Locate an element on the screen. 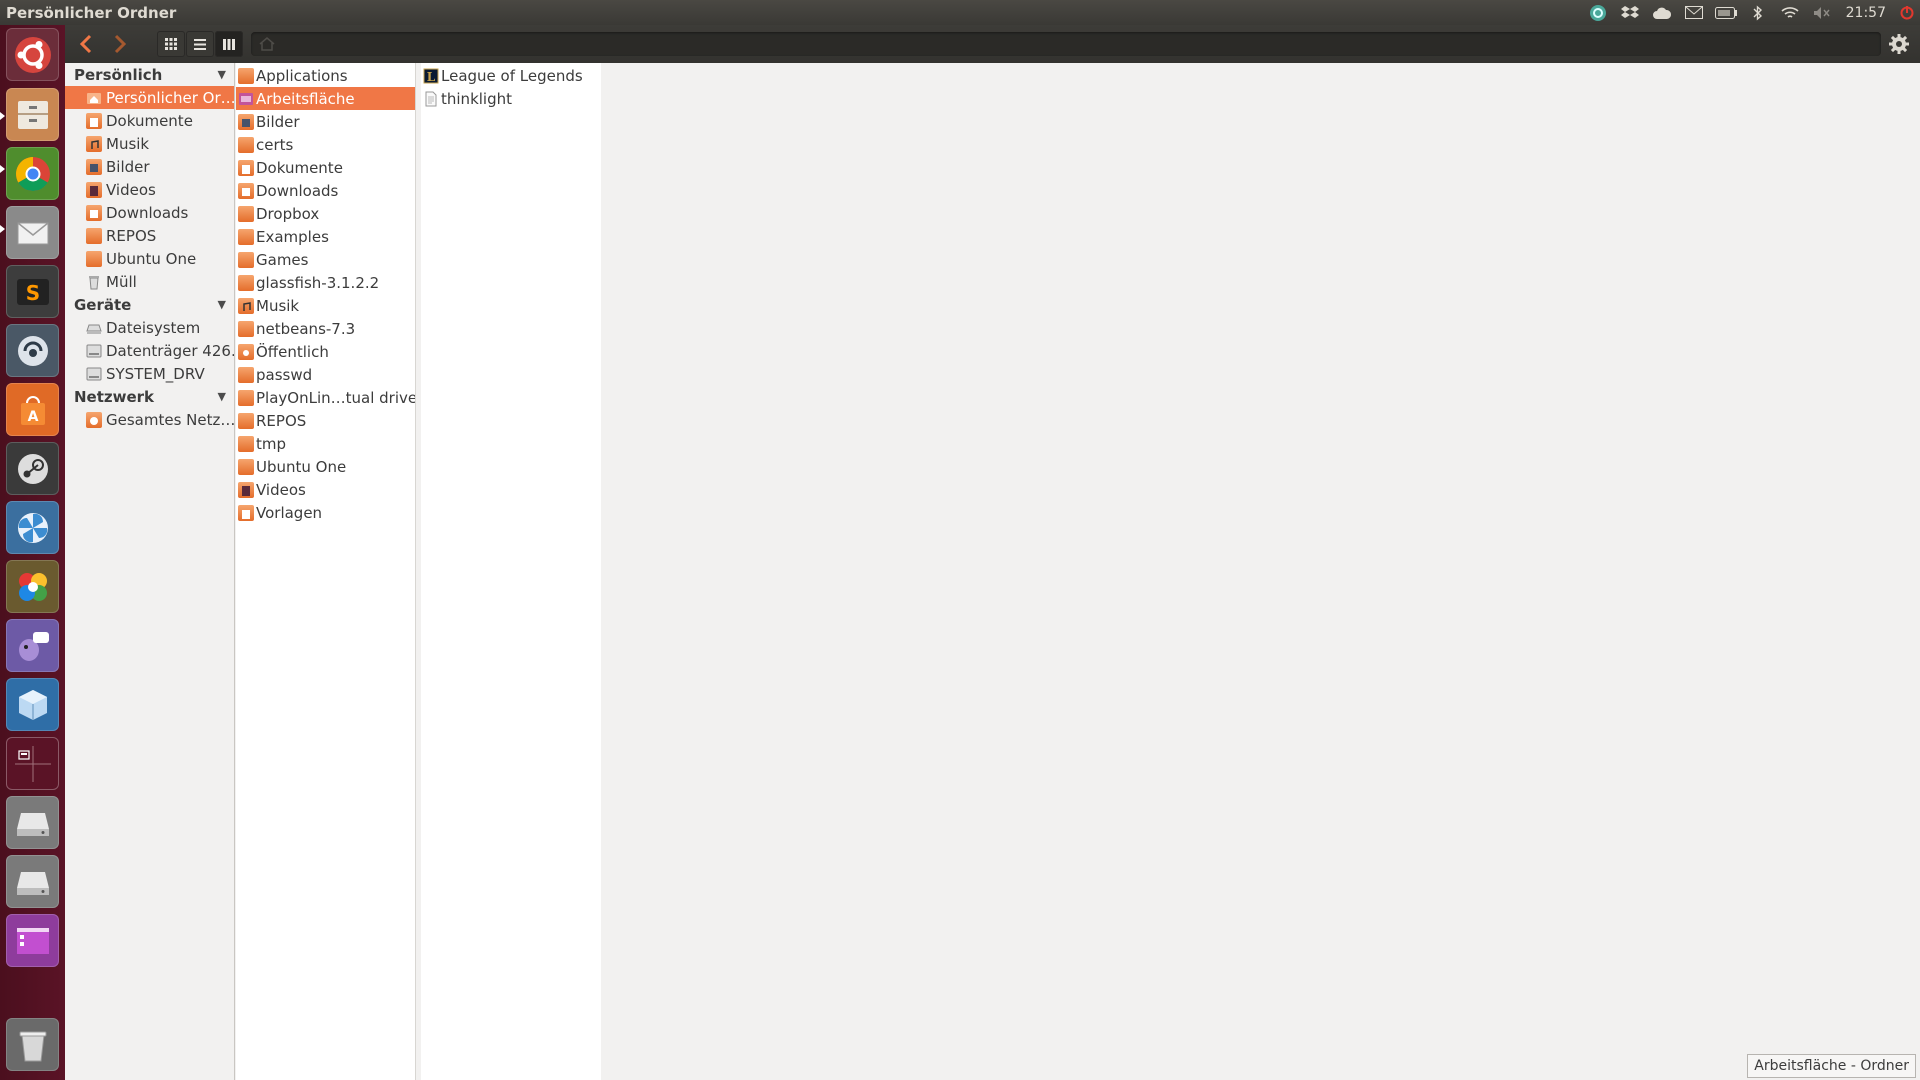  file-row-dokumente: Dokumente is located at coordinates (325, 167).